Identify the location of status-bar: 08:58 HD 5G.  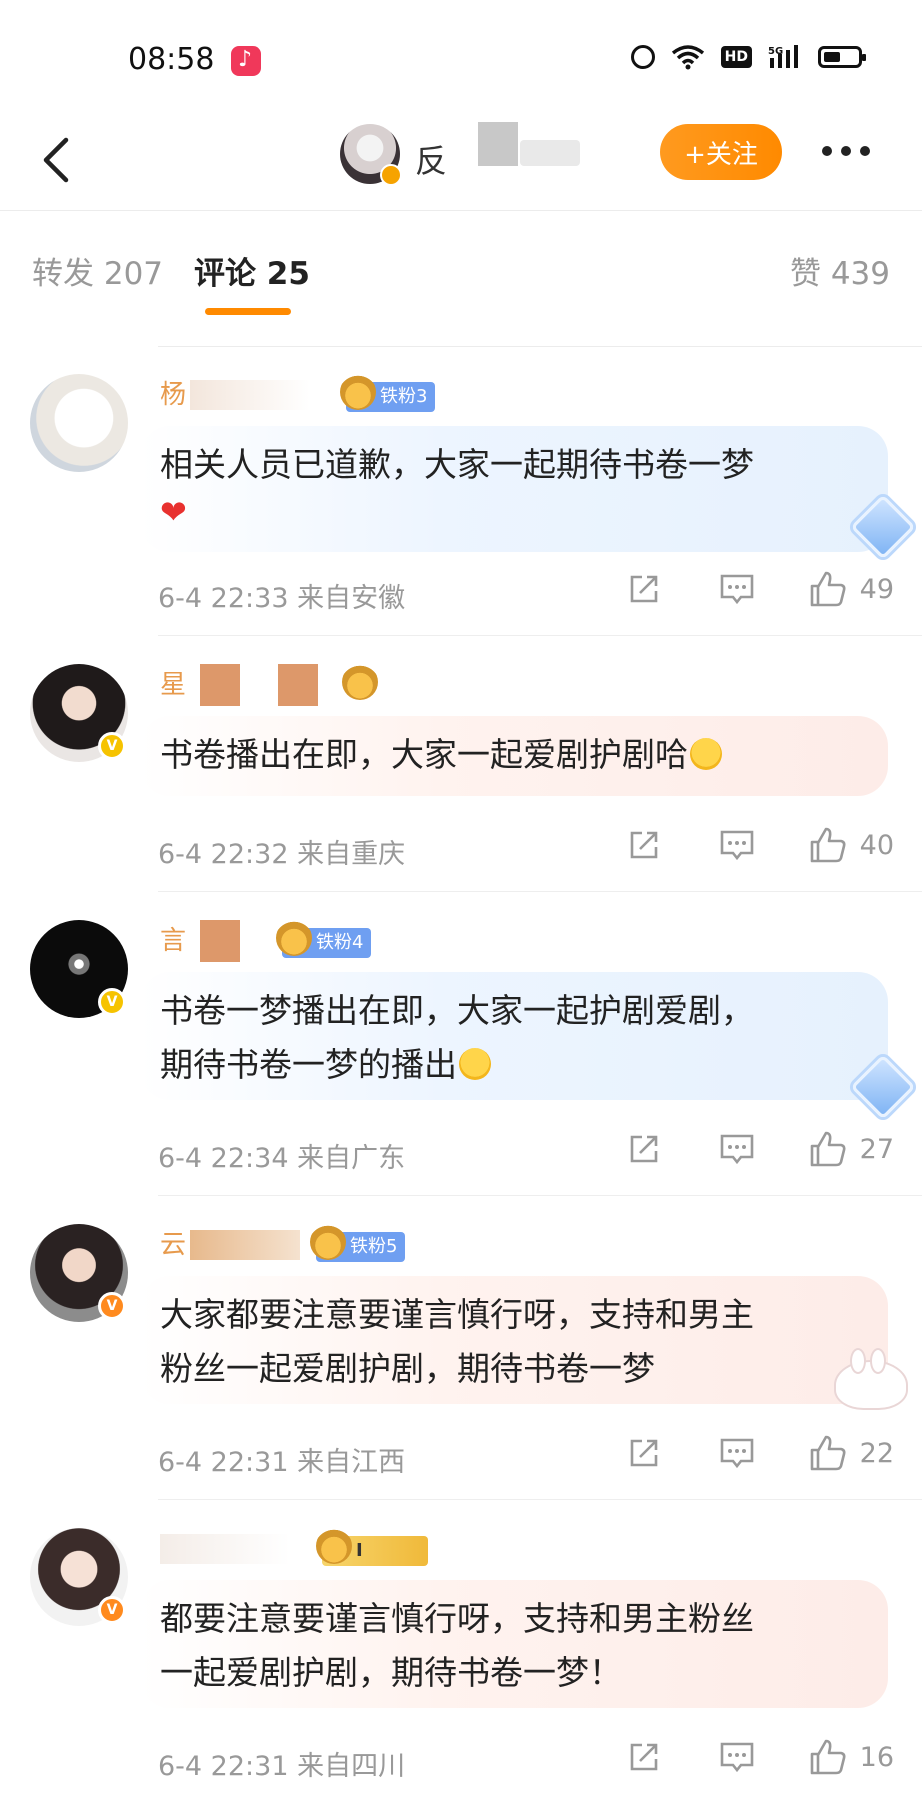
(461, 55).